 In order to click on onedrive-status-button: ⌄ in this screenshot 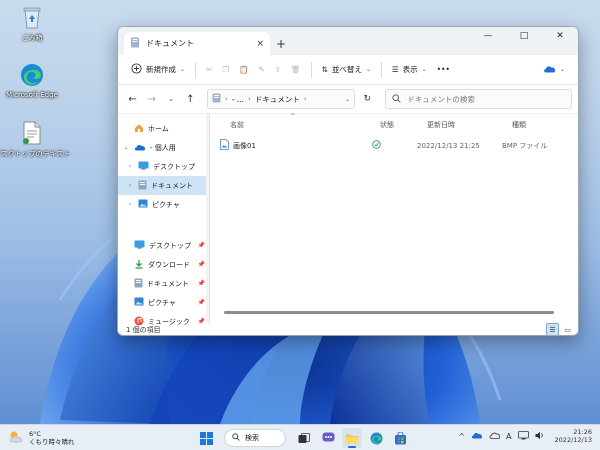, I will do `click(554, 70)`.